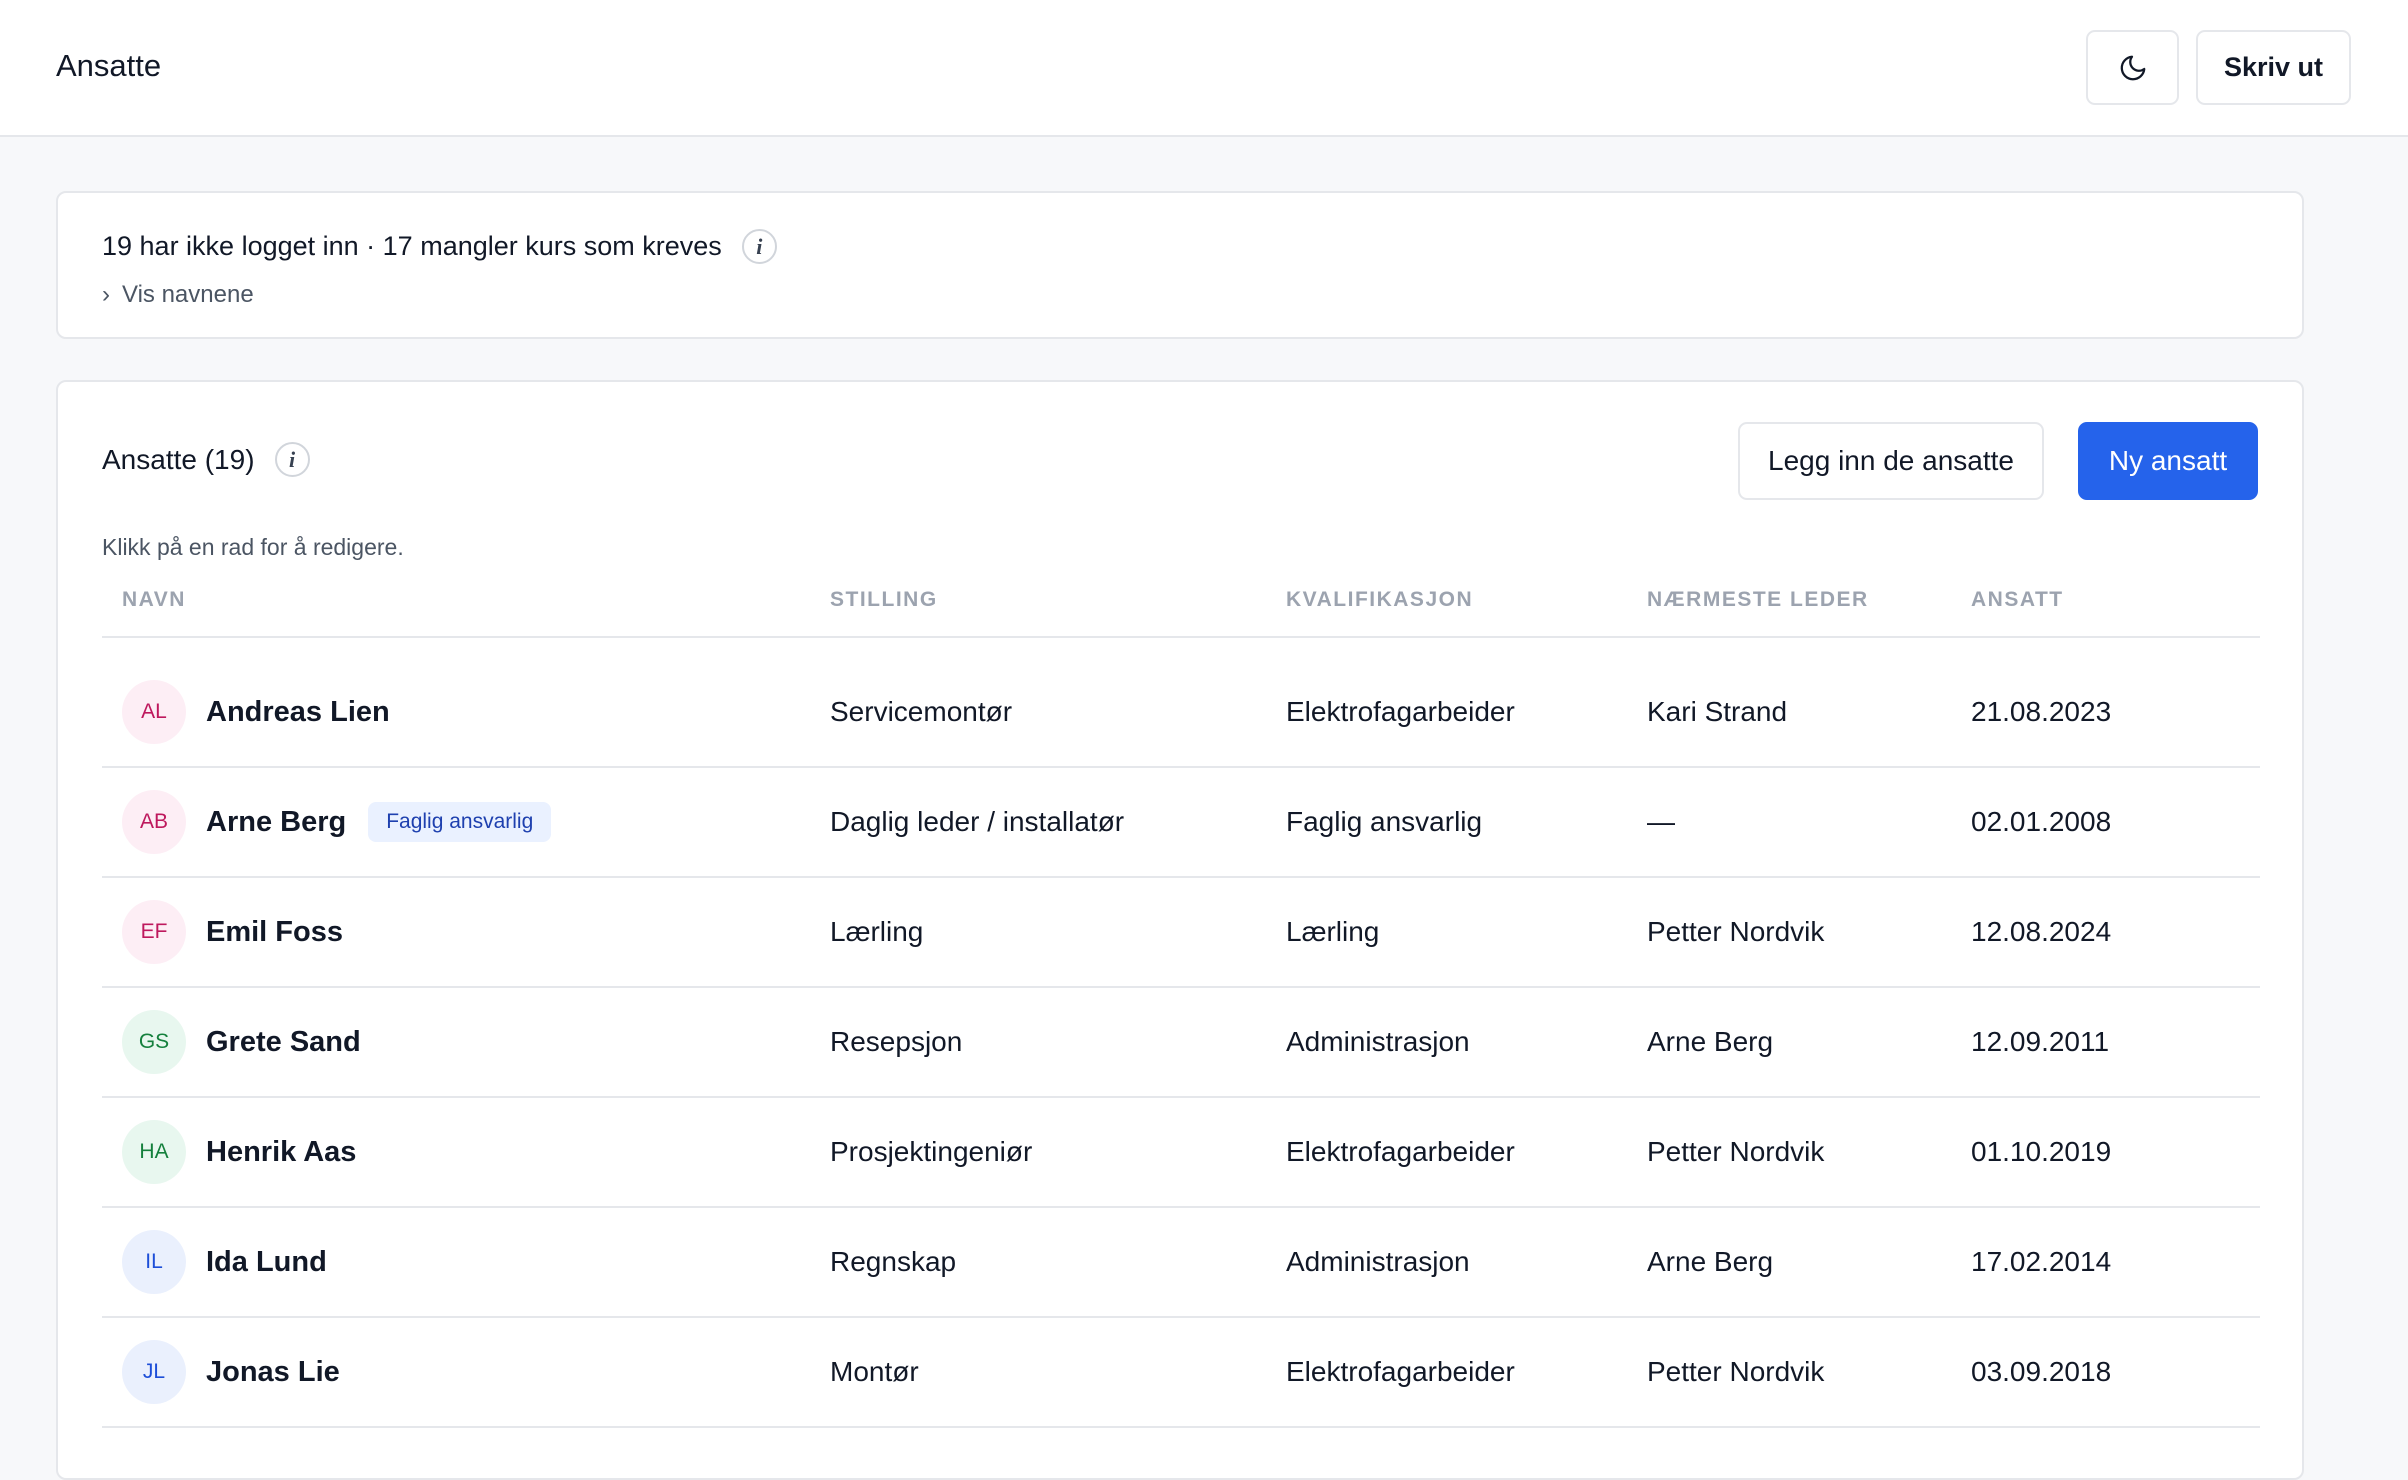 This screenshot has width=2408, height=1480. What do you see at coordinates (154, 1152) in the screenshot?
I see `avatar: HA` at bounding box center [154, 1152].